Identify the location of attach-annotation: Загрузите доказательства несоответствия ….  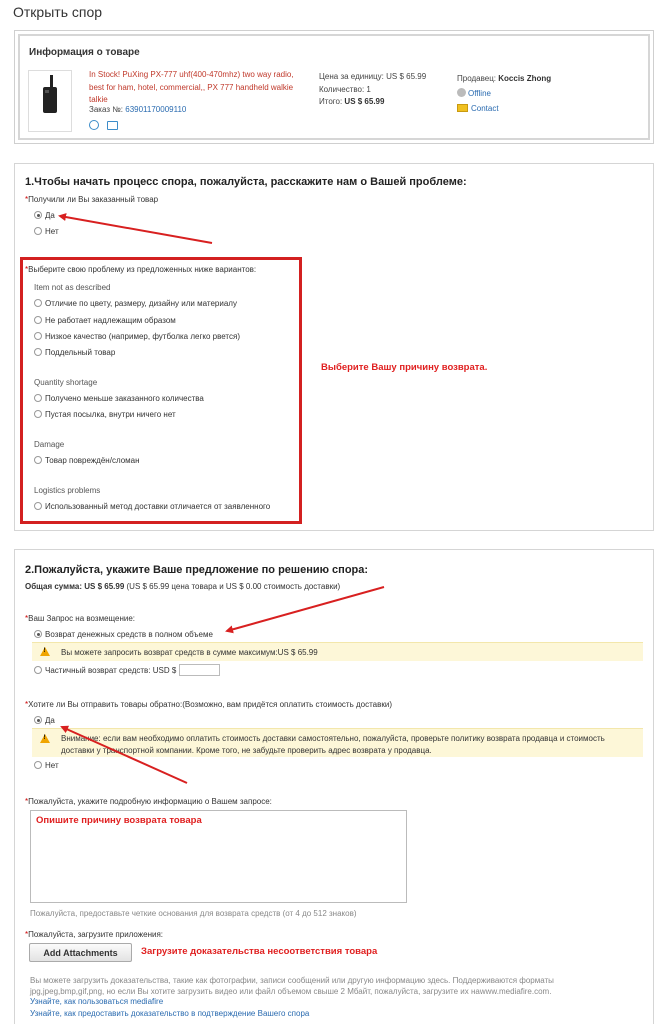
(259, 951).